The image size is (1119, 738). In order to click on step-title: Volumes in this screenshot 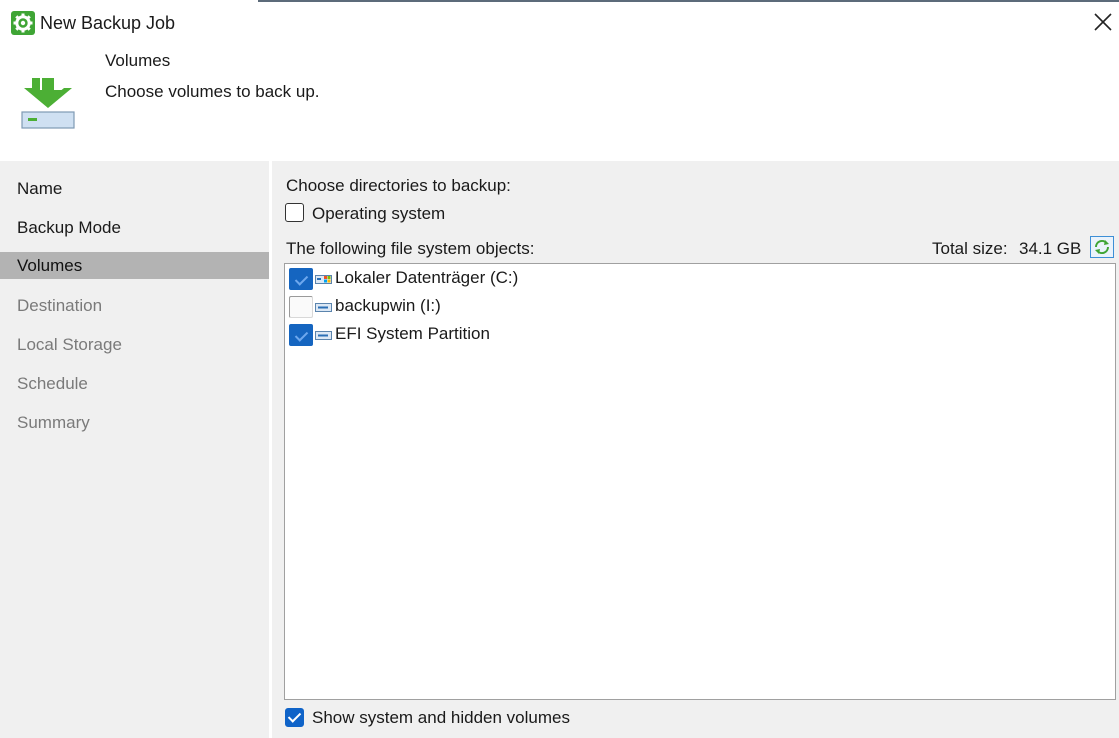, I will do `click(138, 60)`.